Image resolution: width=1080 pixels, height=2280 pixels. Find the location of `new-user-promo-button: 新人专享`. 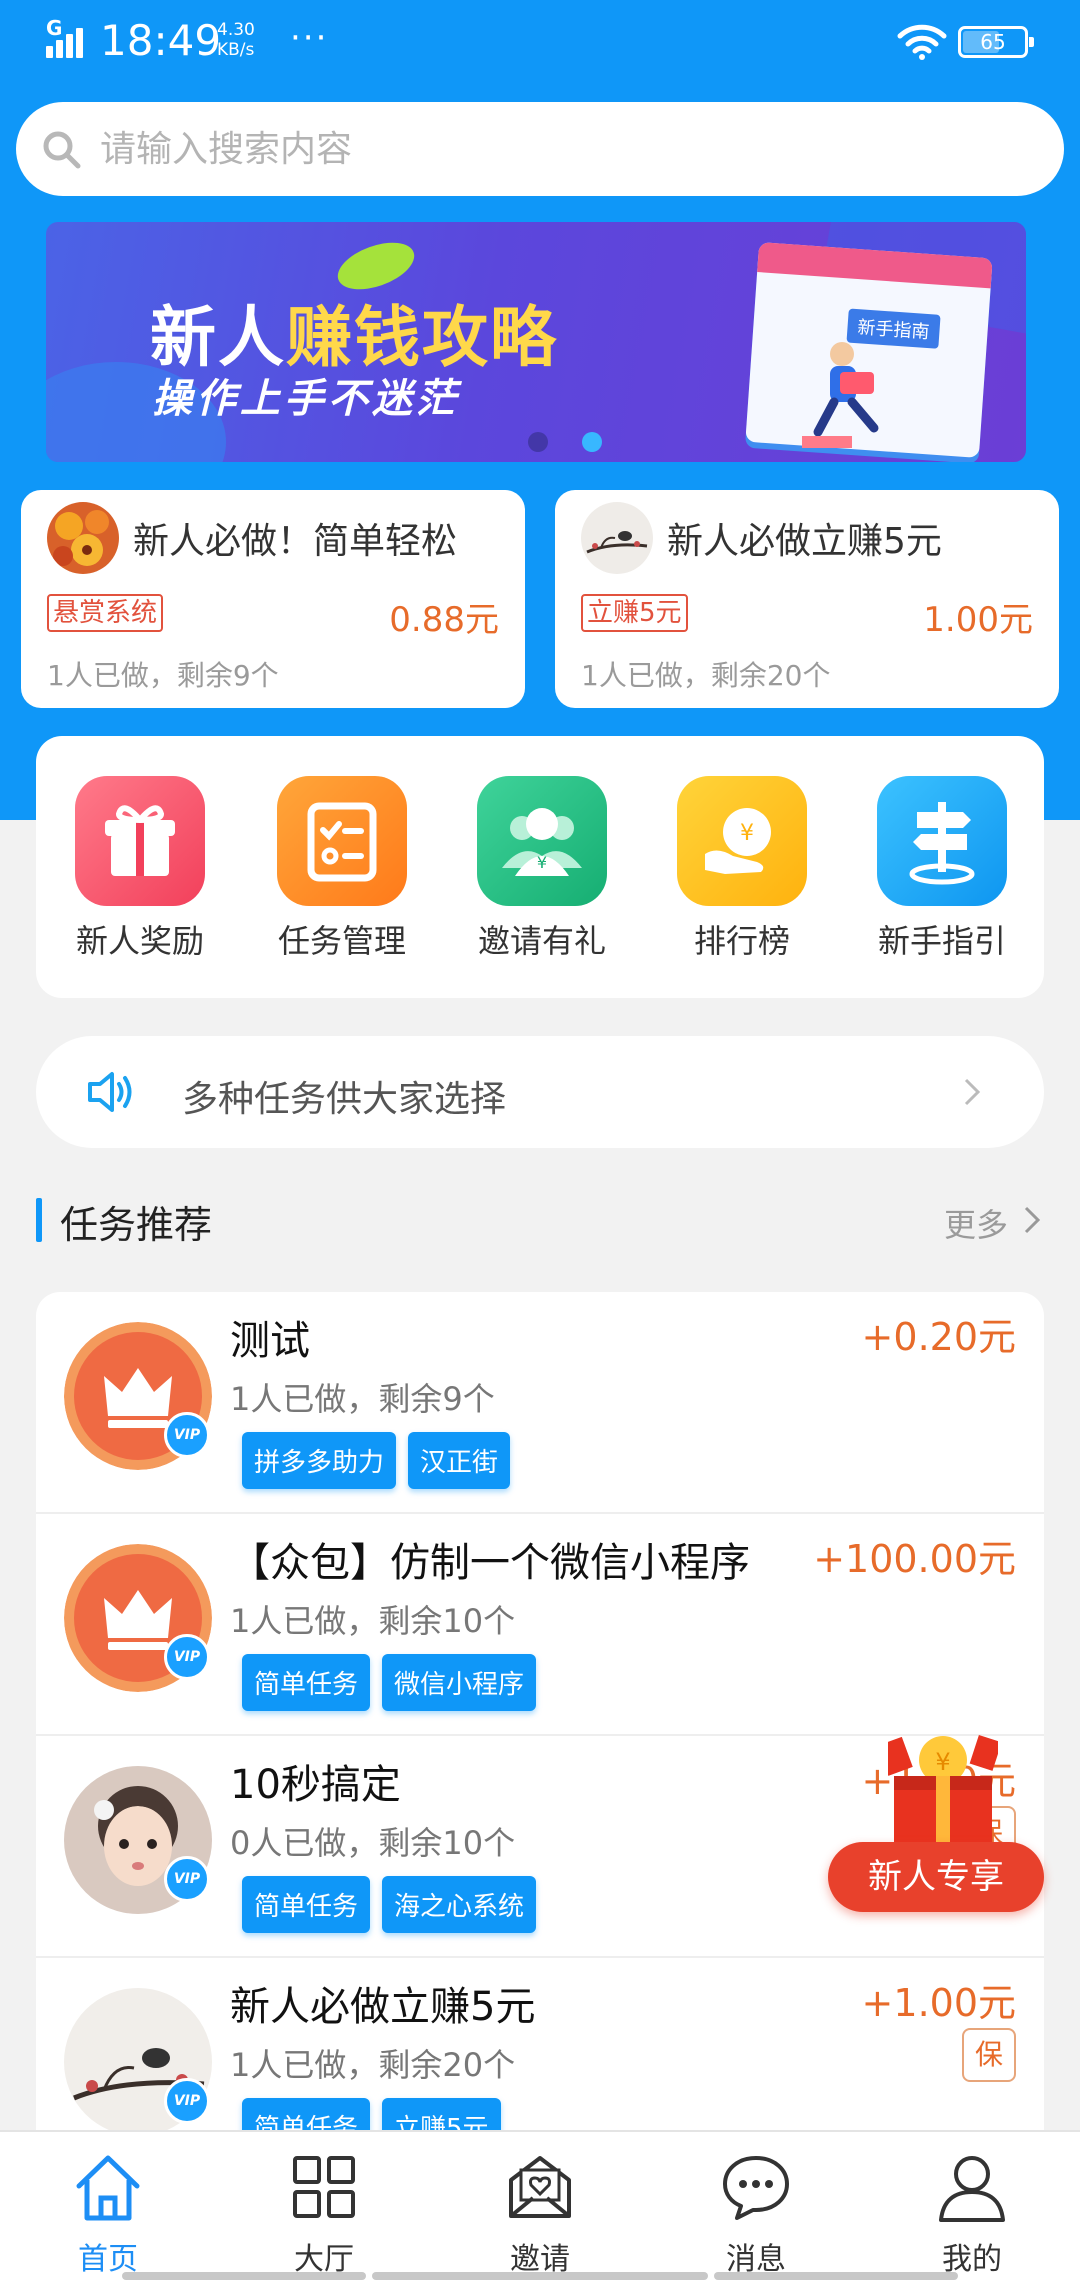

new-user-promo-button: 新人专享 is located at coordinates (936, 1877).